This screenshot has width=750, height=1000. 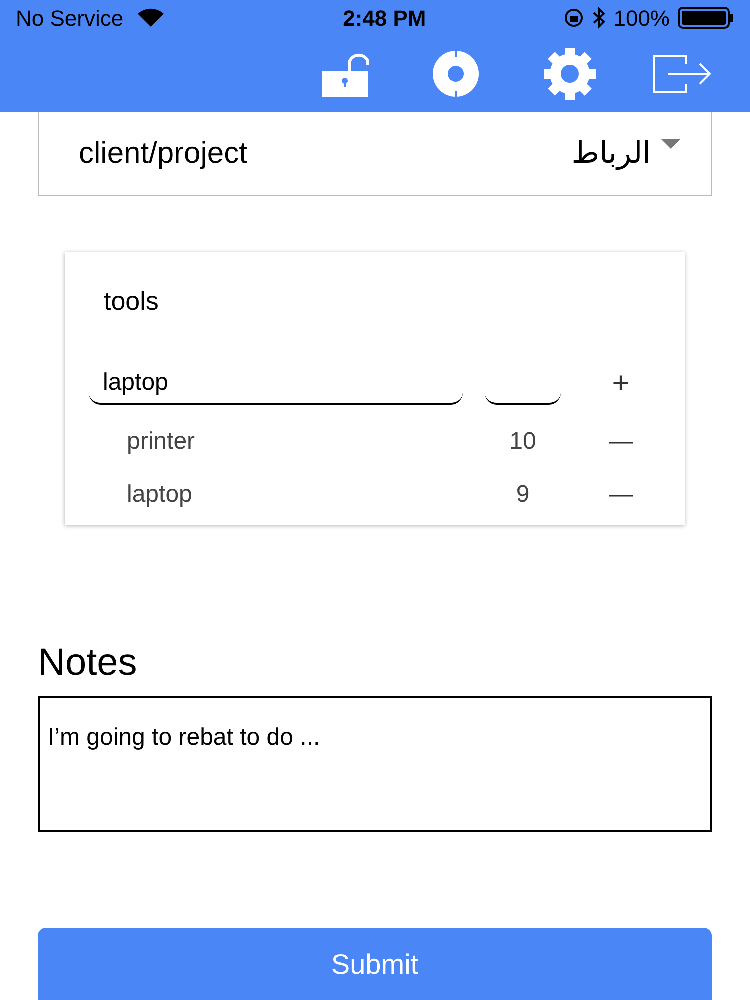 What do you see at coordinates (161, 441) in the screenshot?
I see `tool-name: printer` at bounding box center [161, 441].